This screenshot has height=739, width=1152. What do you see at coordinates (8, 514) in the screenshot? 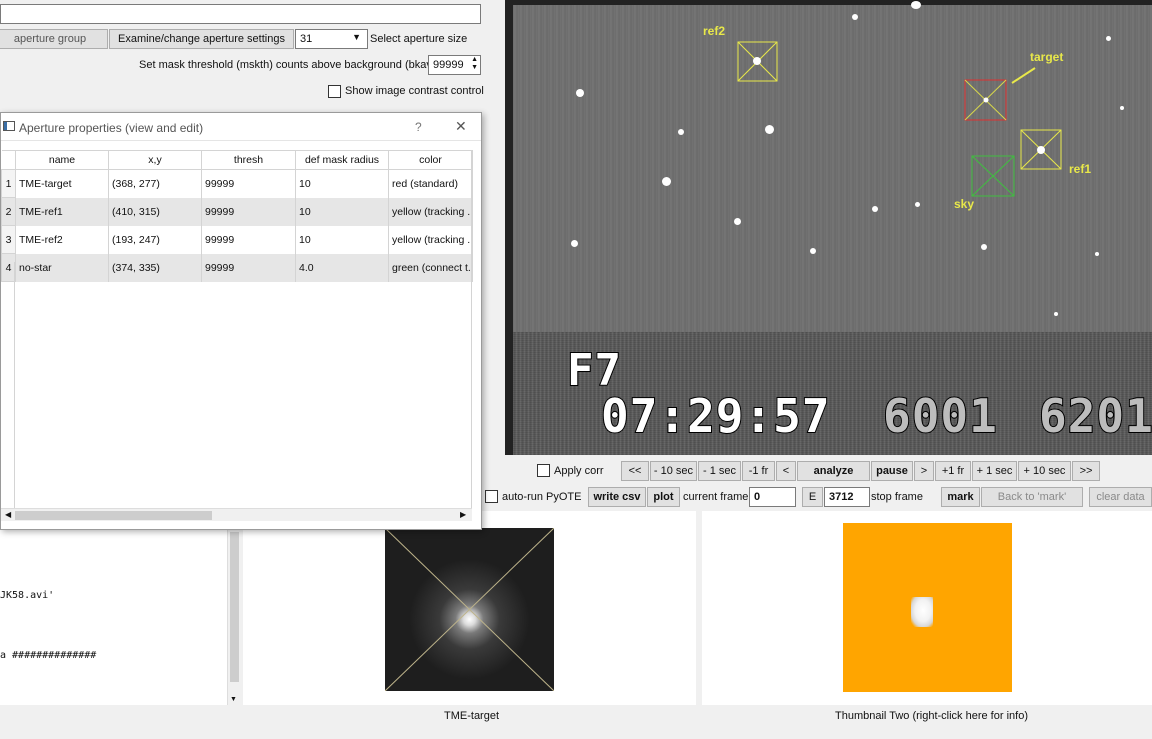
I see `scroll-left-icon: ◀` at bounding box center [8, 514].